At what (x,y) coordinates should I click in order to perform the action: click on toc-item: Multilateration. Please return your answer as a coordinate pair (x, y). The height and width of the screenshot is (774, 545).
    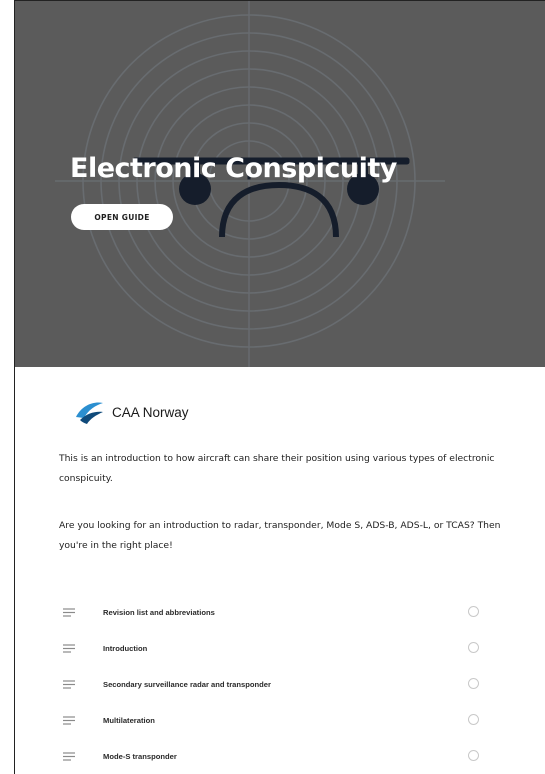
    Looking at the image, I should click on (279, 720).